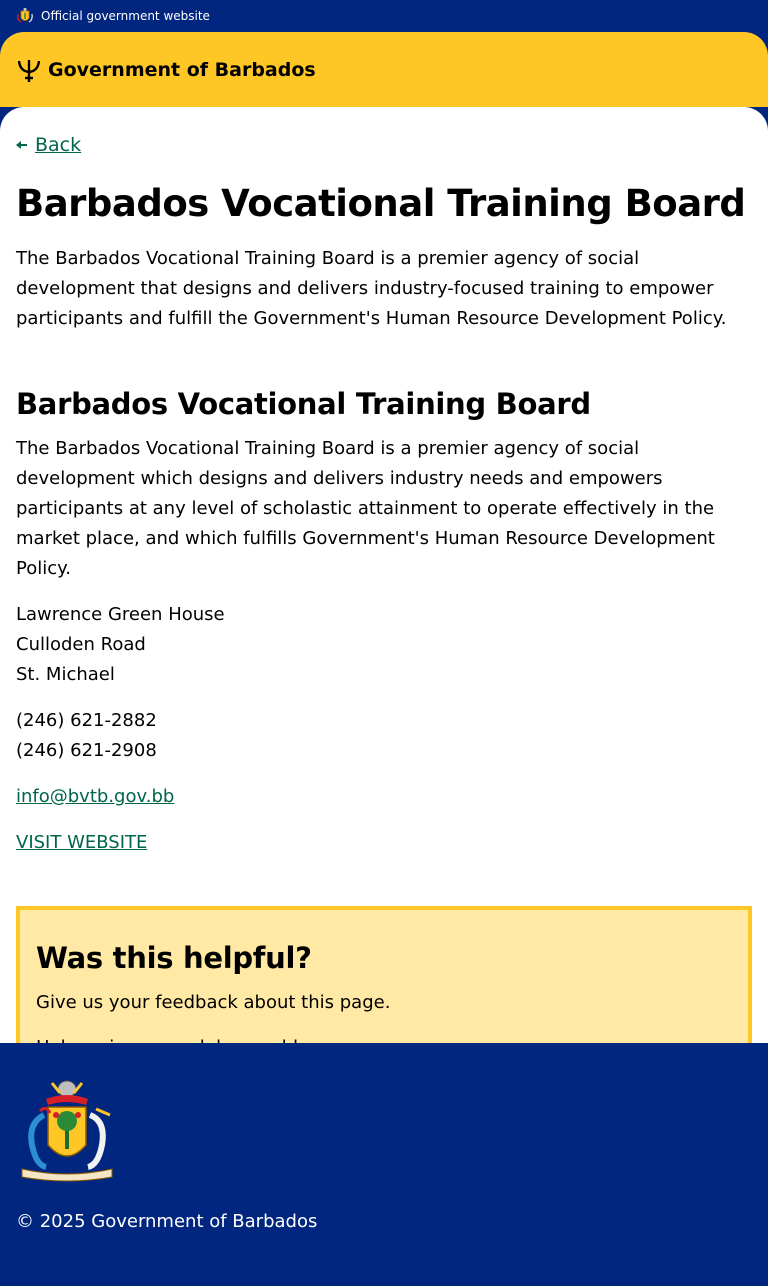 This screenshot has width=768, height=1286. I want to click on phone-number: (246) 621-2882, so click(384, 721).